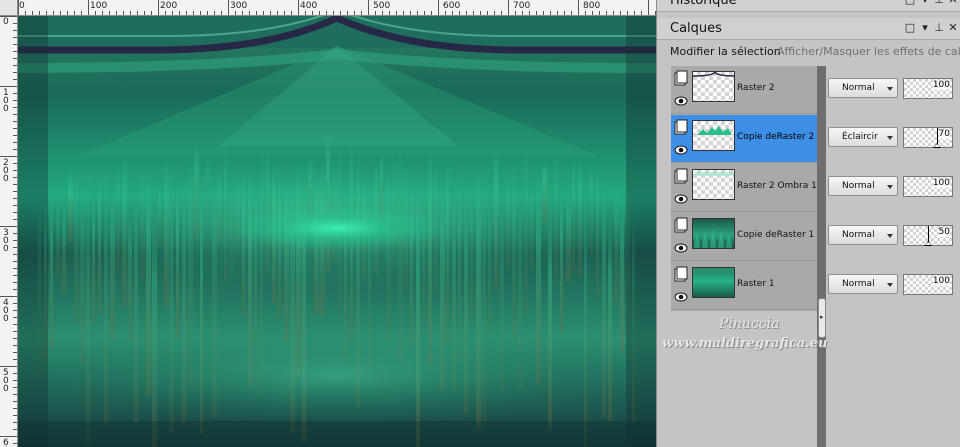 The width and height of the screenshot is (960, 447). Describe the element at coordinates (776, 235) in the screenshot. I see `layer-name: Copie deRaster 1` at that location.